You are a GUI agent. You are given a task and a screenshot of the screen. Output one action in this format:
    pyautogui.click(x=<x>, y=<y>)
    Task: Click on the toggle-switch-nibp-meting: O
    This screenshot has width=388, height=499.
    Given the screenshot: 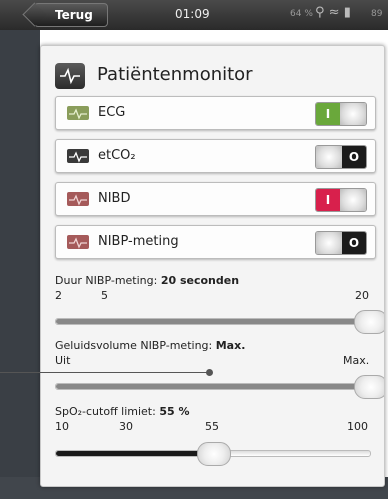 What is the action you would take?
    pyautogui.click(x=341, y=243)
    